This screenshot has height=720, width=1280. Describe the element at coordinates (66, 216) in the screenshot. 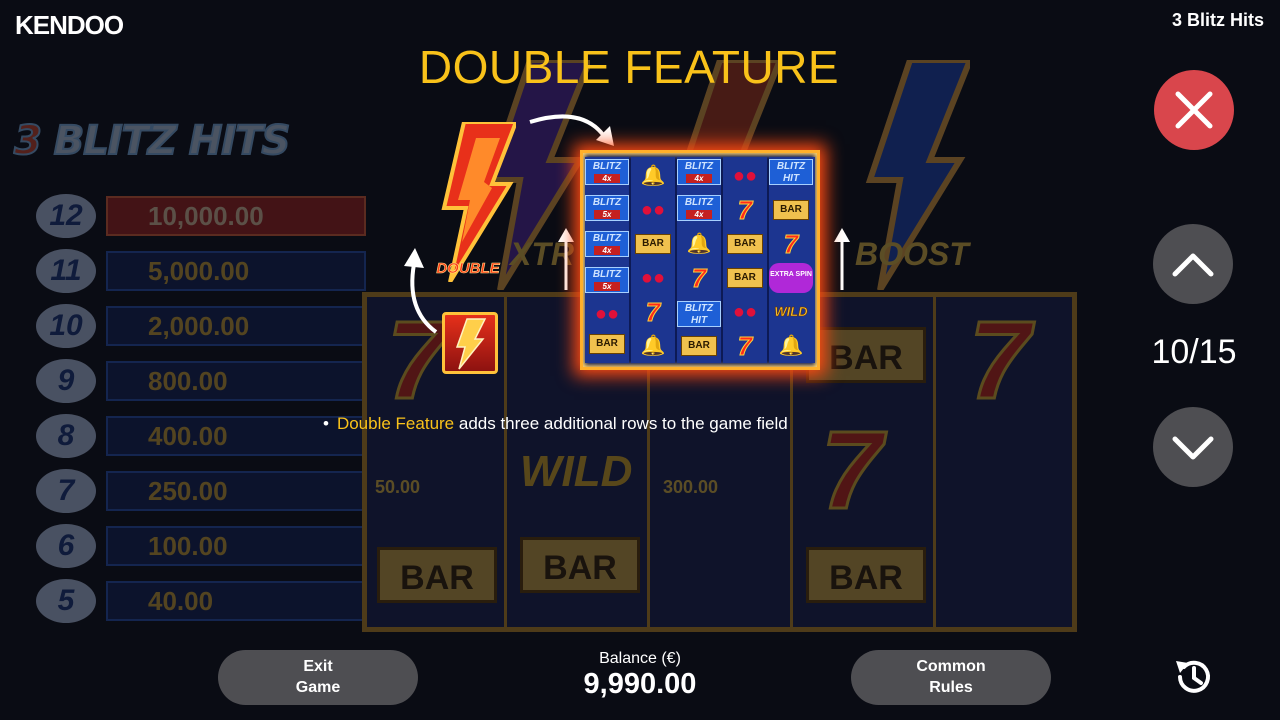

I see `paytable-count: 12` at that location.